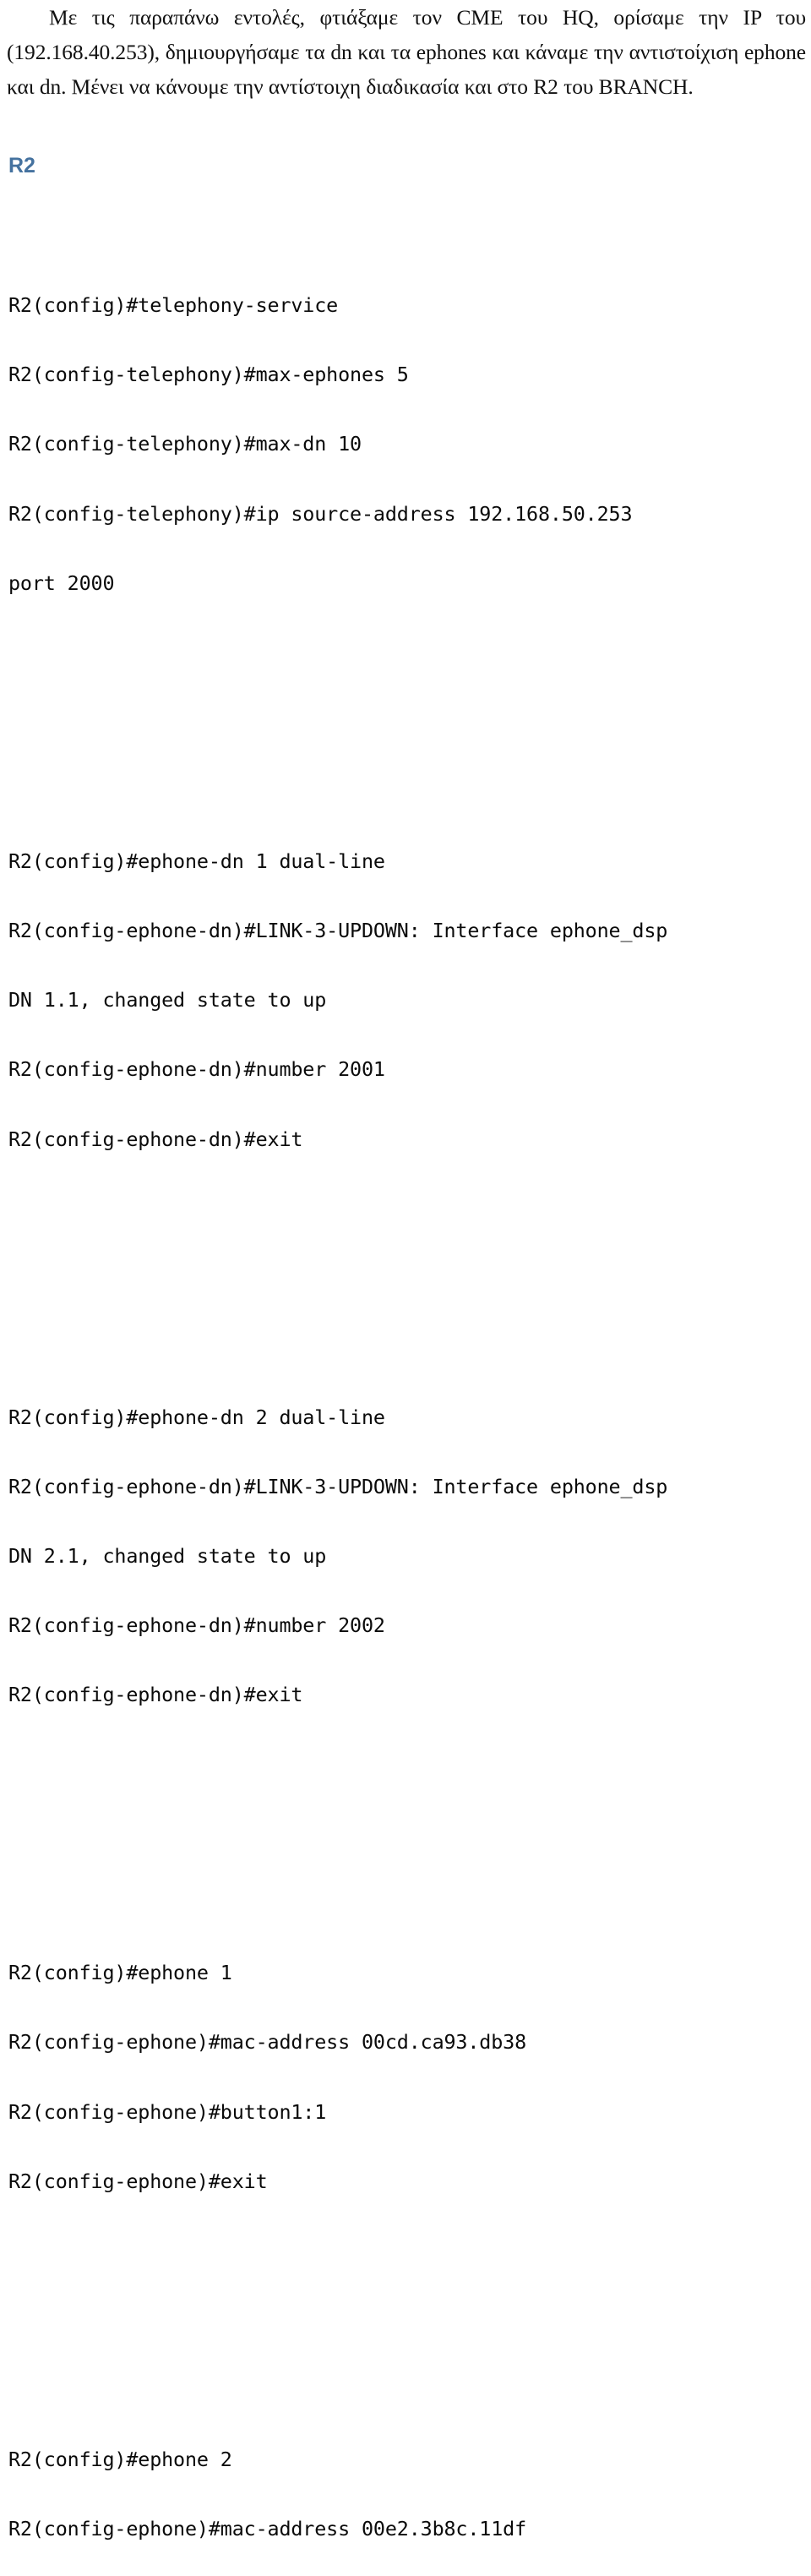  Describe the element at coordinates (197, 1625) in the screenshot. I see `console-line: R2(config-ephone-dn)#number 2002` at that location.